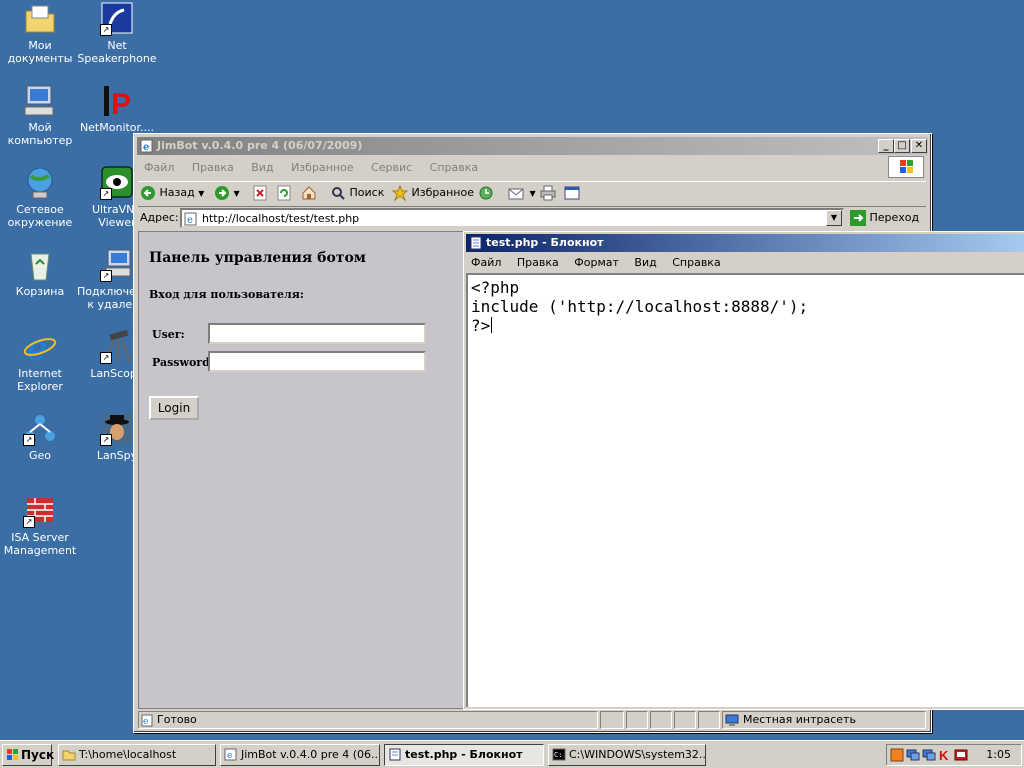 The image size is (1024, 768). Describe the element at coordinates (886, 146) in the screenshot. I see `minimize-button: _` at that location.